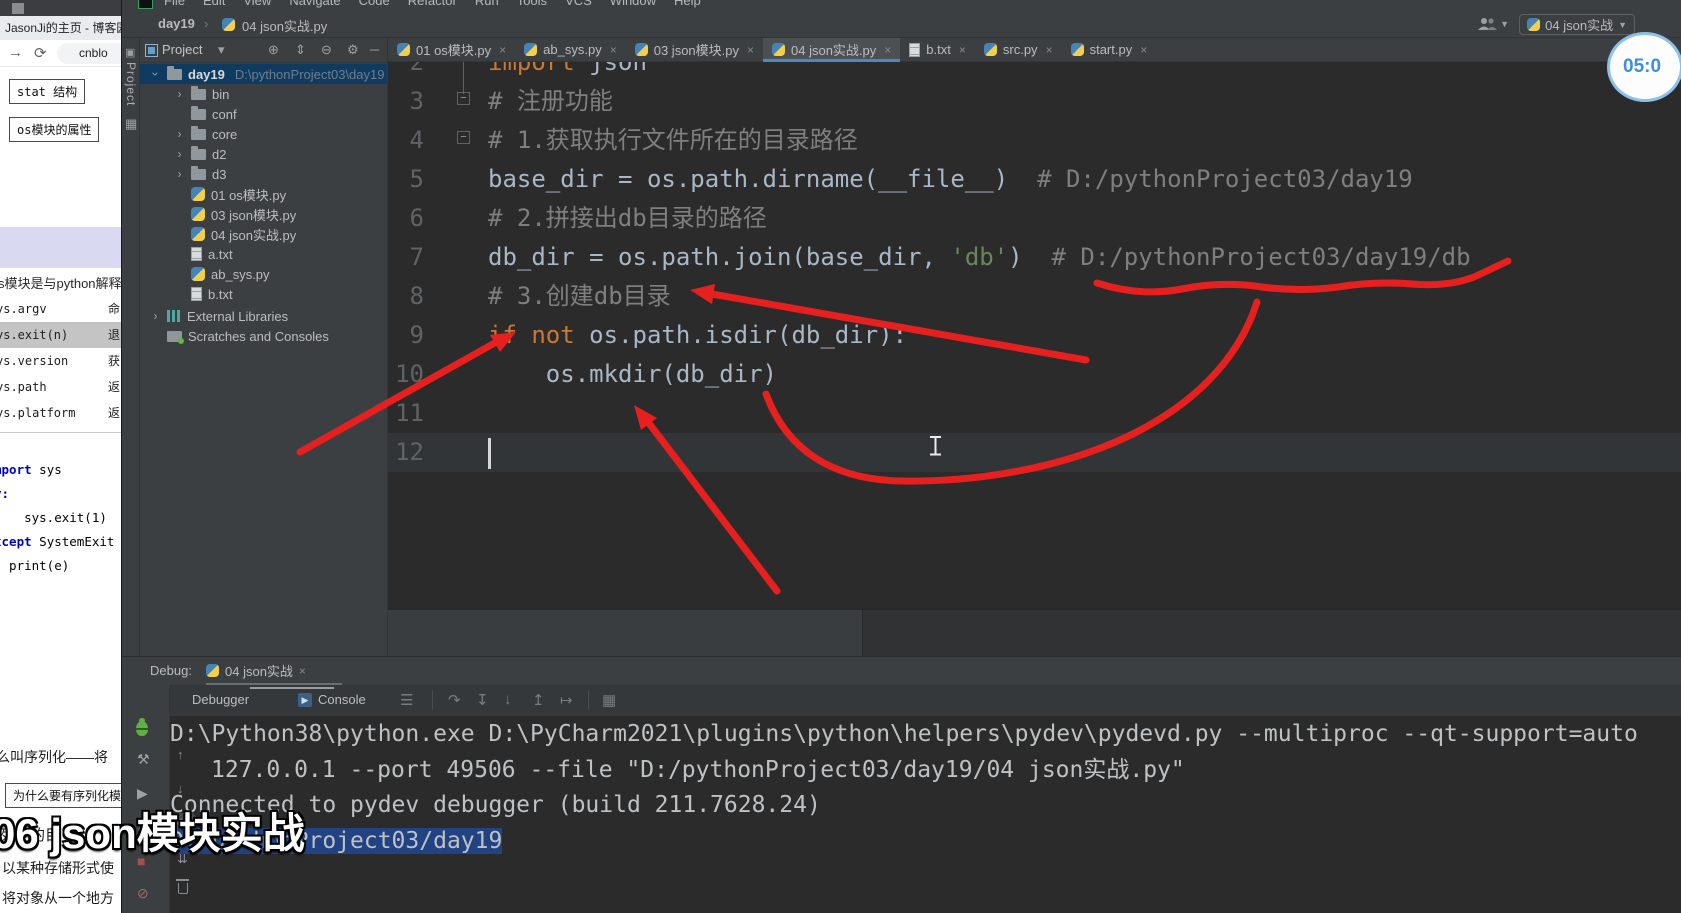 This screenshot has height=913, width=1681. I want to click on tree-item-external-libraries: › External Libraries, so click(263, 316).